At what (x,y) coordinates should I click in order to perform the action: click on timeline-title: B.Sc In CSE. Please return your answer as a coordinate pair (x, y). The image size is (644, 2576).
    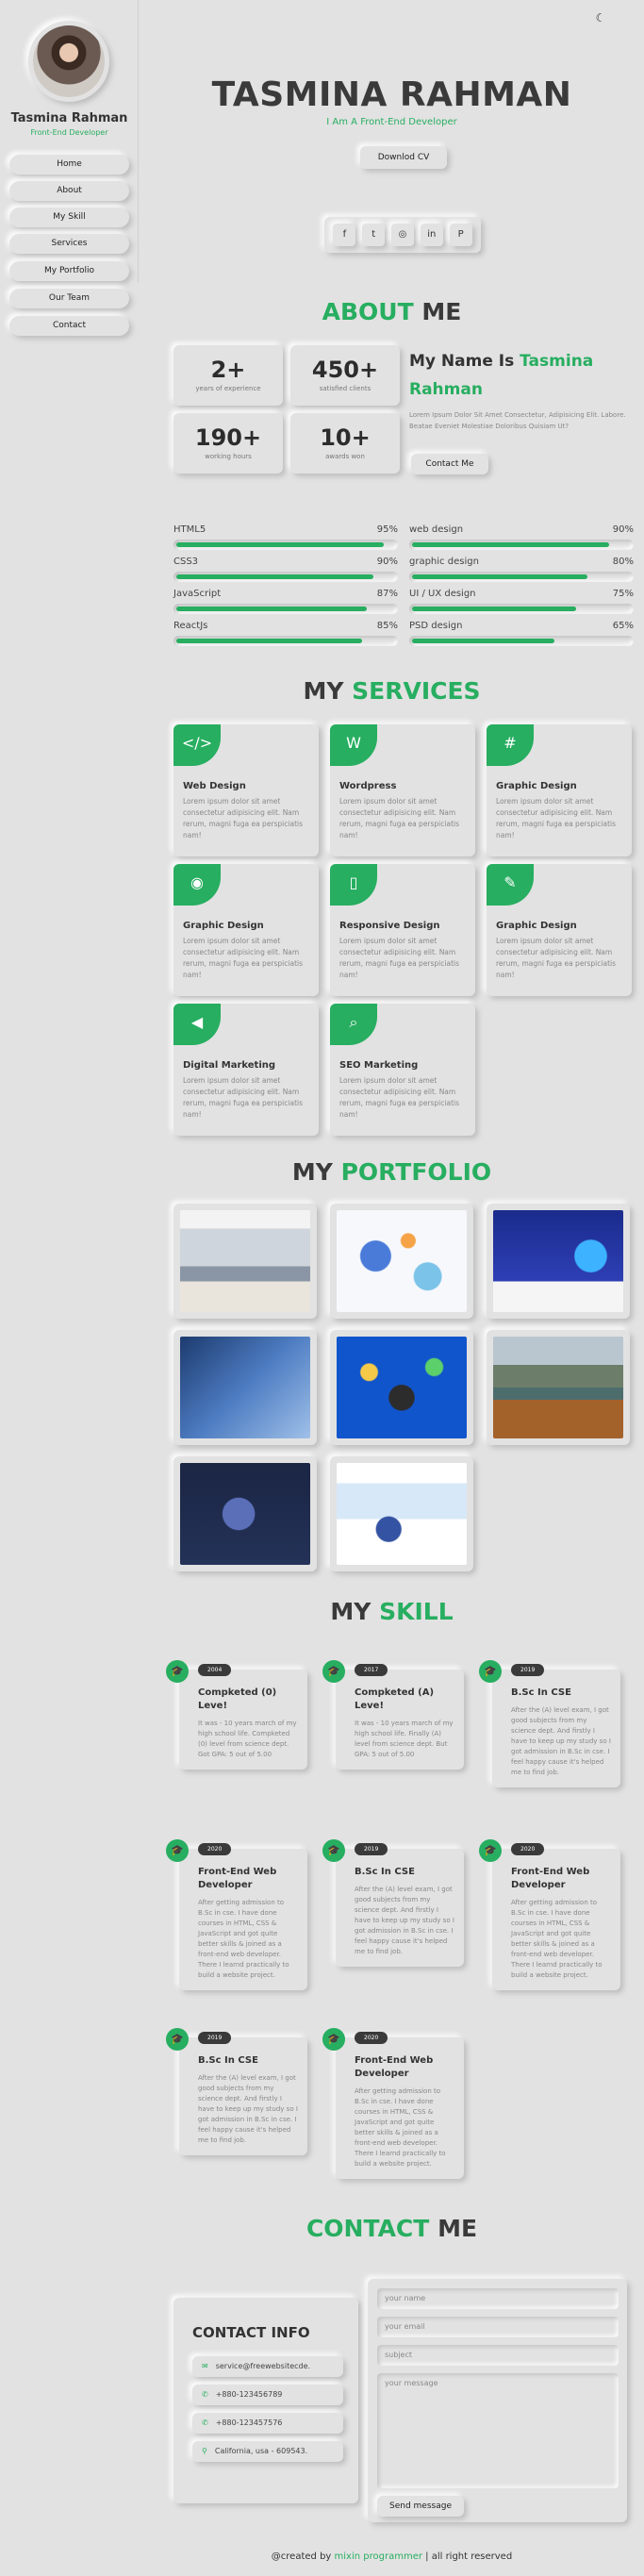
    Looking at the image, I should click on (541, 1692).